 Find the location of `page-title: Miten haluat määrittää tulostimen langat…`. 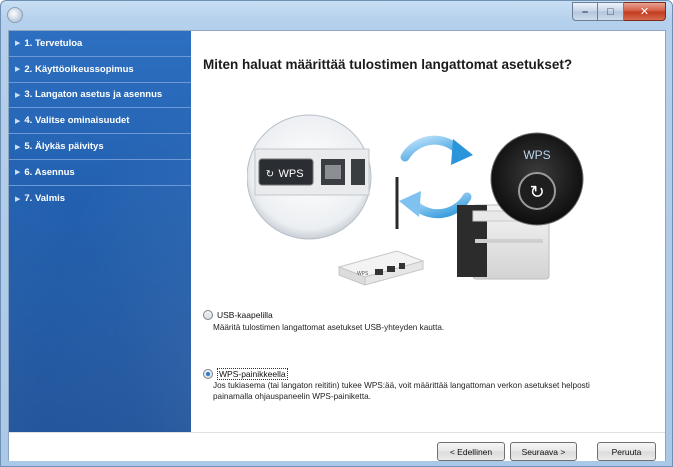

page-title: Miten haluat määrittää tulostimen langat… is located at coordinates (388, 64).